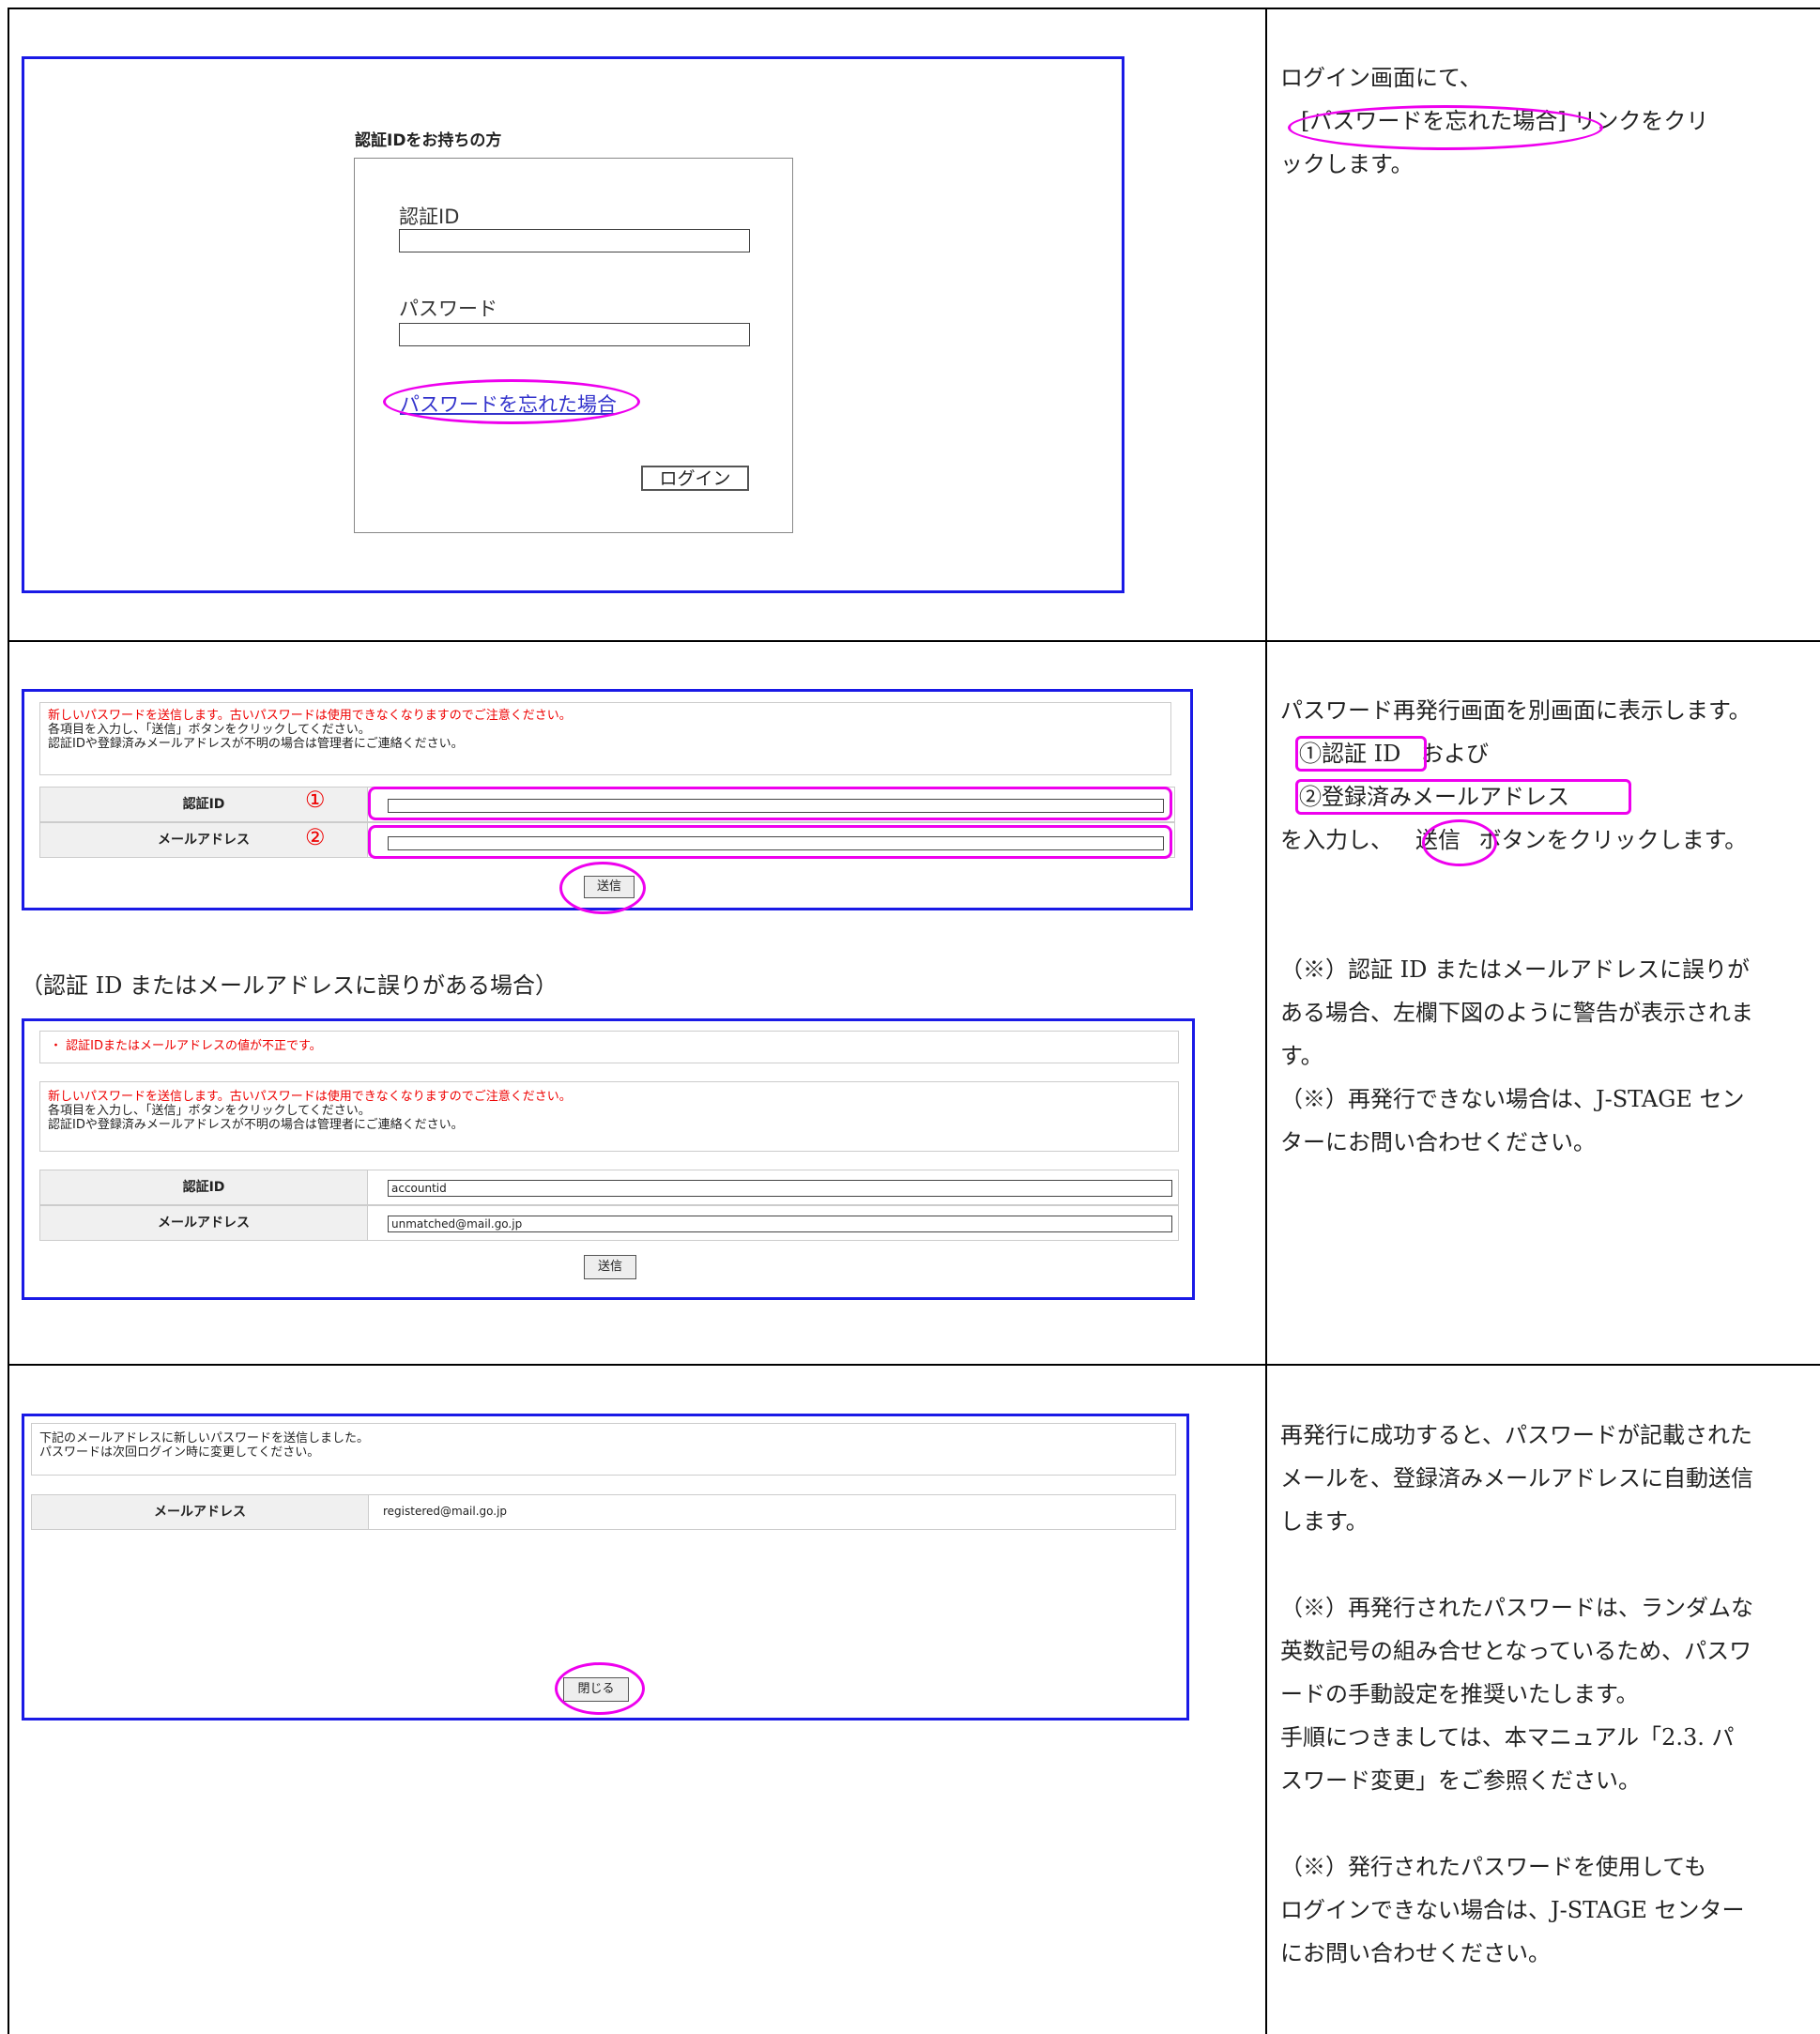  What do you see at coordinates (428, 140) in the screenshot?
I see `login-heading: 認証IDをお持ちの方` at bounding box center [428, 140].